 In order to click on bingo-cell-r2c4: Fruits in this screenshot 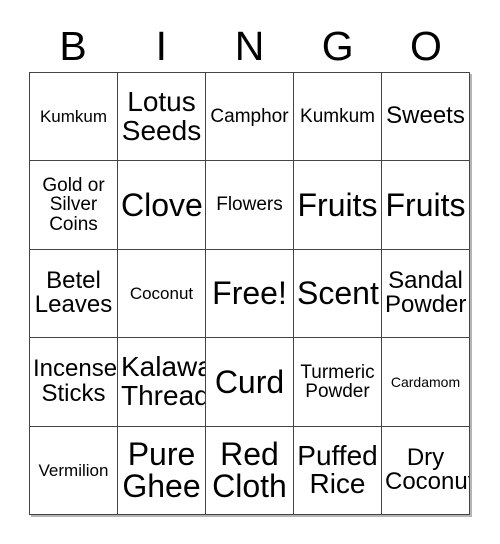, I will do `click(338, 205)`.